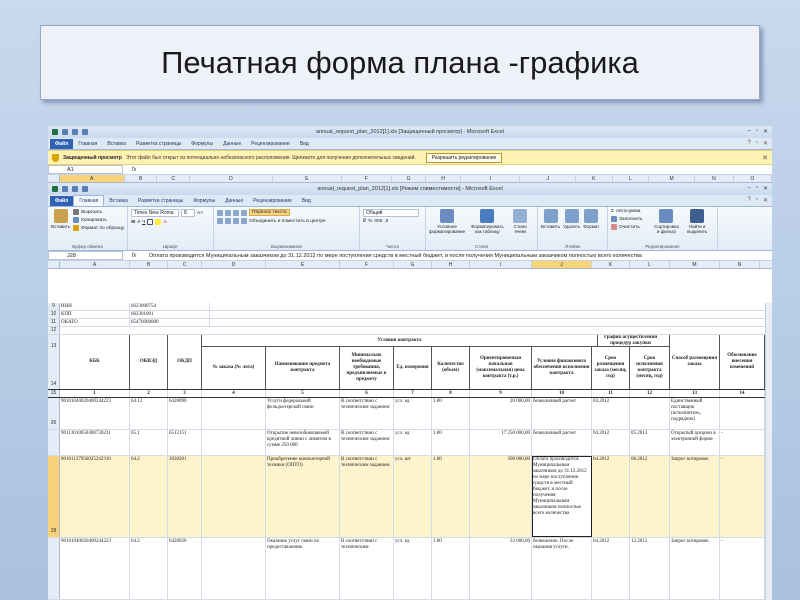  I want to click on clear-button: Очистить, so click(632, 227).